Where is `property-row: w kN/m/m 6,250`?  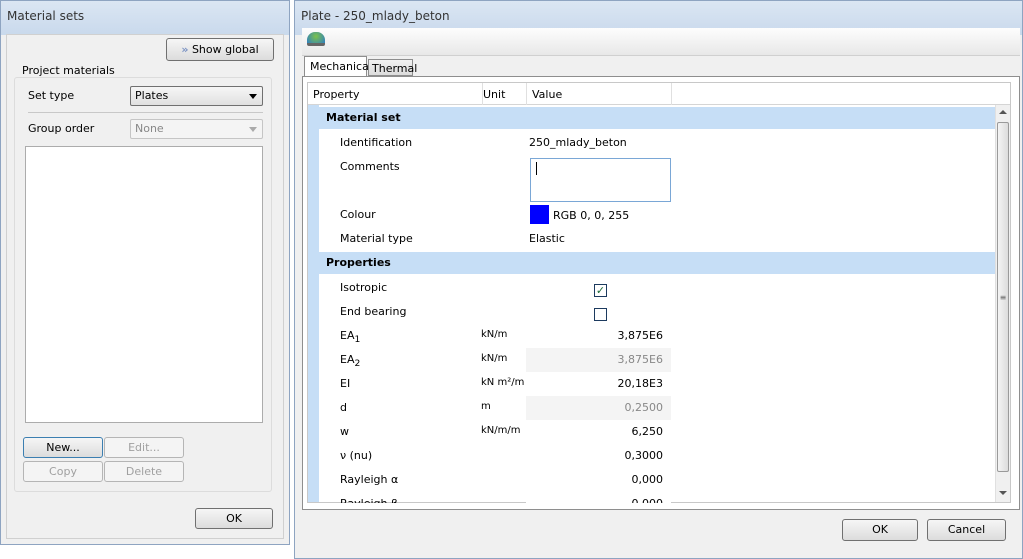 property-row: w kN/m/m 6,250 is located at coordinates (656, 432).